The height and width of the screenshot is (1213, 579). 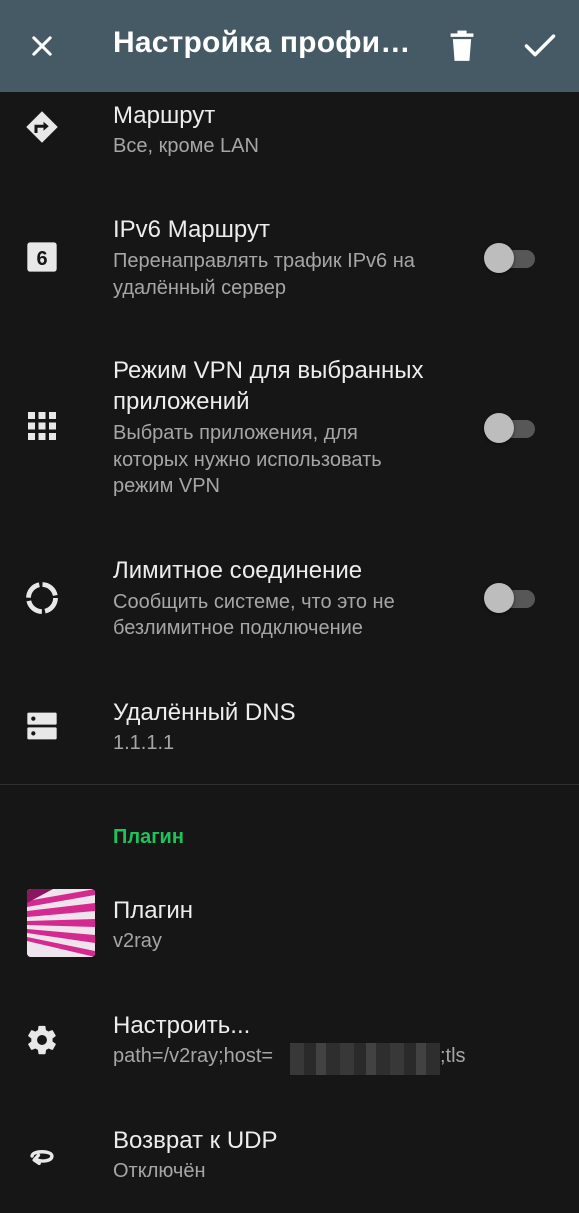 What do you see at coordinates (195, 1140) in the screenshot?
I see `udp-fallback-title: Возврат к UDP` at bounding box center [195, 1140].